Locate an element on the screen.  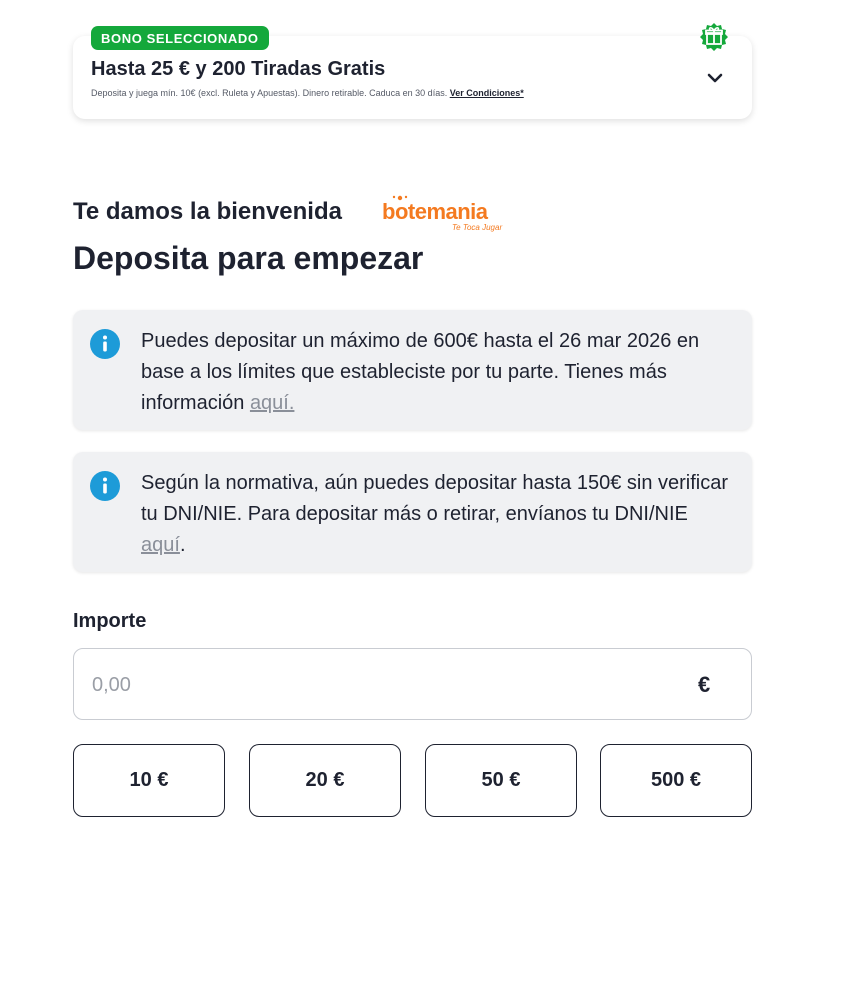
welcome-text: Te damos la bienvenida is located at coordinates (207, 211).